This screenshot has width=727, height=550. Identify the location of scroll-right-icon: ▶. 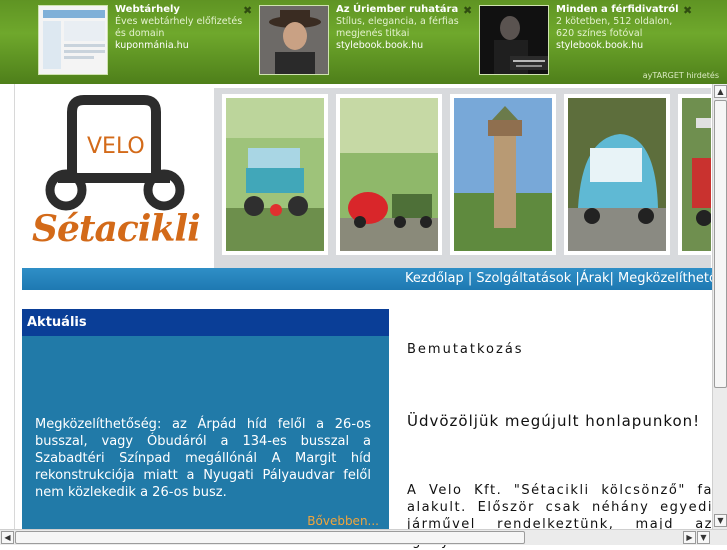
(689, 537).